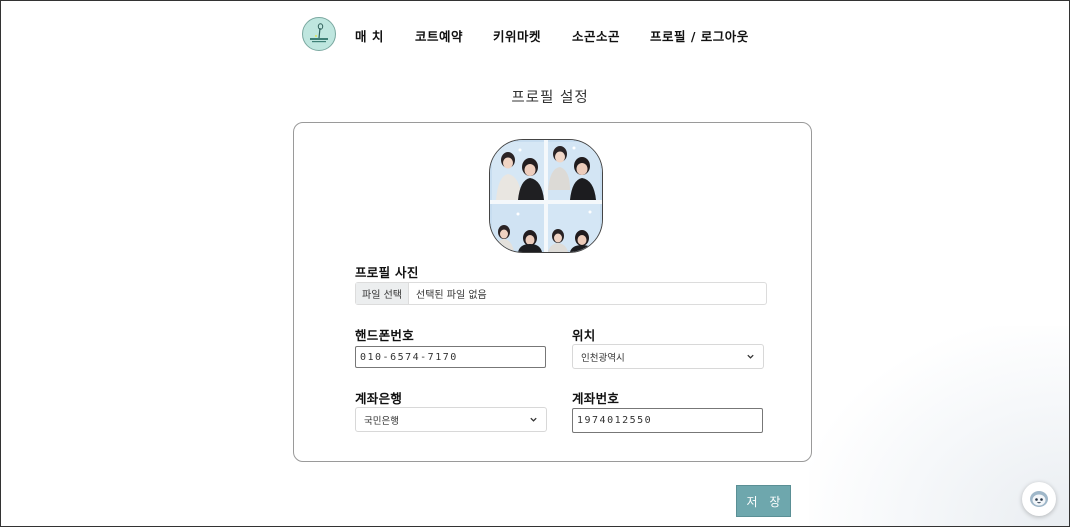 This screenshot has height=527, width=1070. Describe the element at coordinates (381, 421) in the screenshot. I see `bank-value: 국민은행` at that location.